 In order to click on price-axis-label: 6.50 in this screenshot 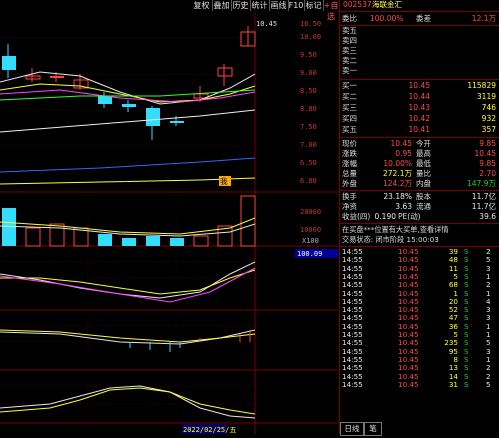, I will do `click(308, 163)`.